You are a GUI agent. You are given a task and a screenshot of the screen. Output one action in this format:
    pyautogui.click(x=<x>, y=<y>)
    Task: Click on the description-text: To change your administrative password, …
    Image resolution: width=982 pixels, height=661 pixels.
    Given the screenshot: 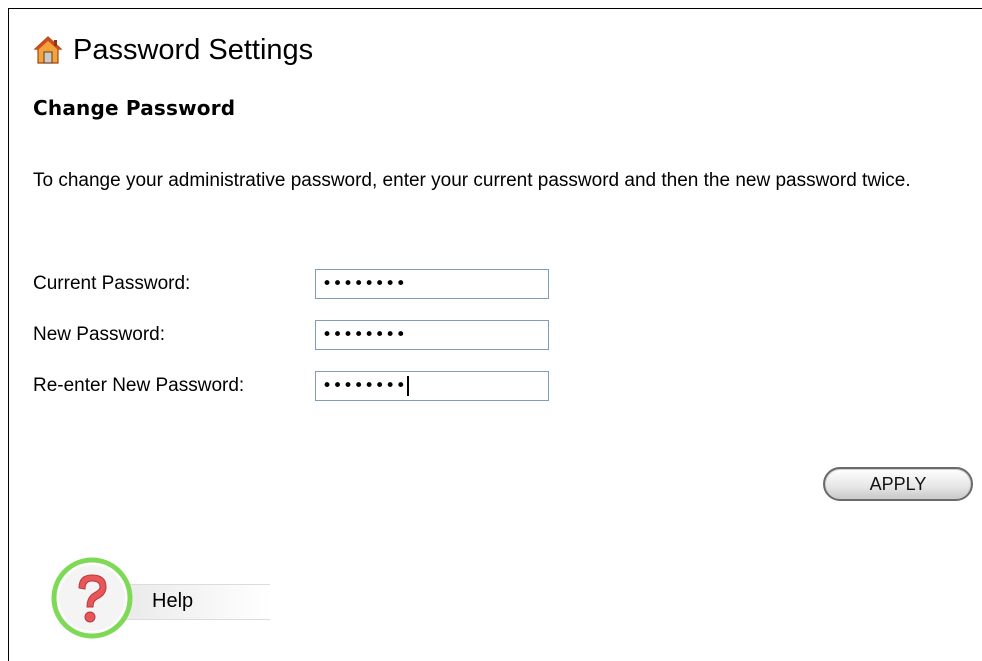 What is the action you would take?
    pyautogui.click(x=472, y=180)
    